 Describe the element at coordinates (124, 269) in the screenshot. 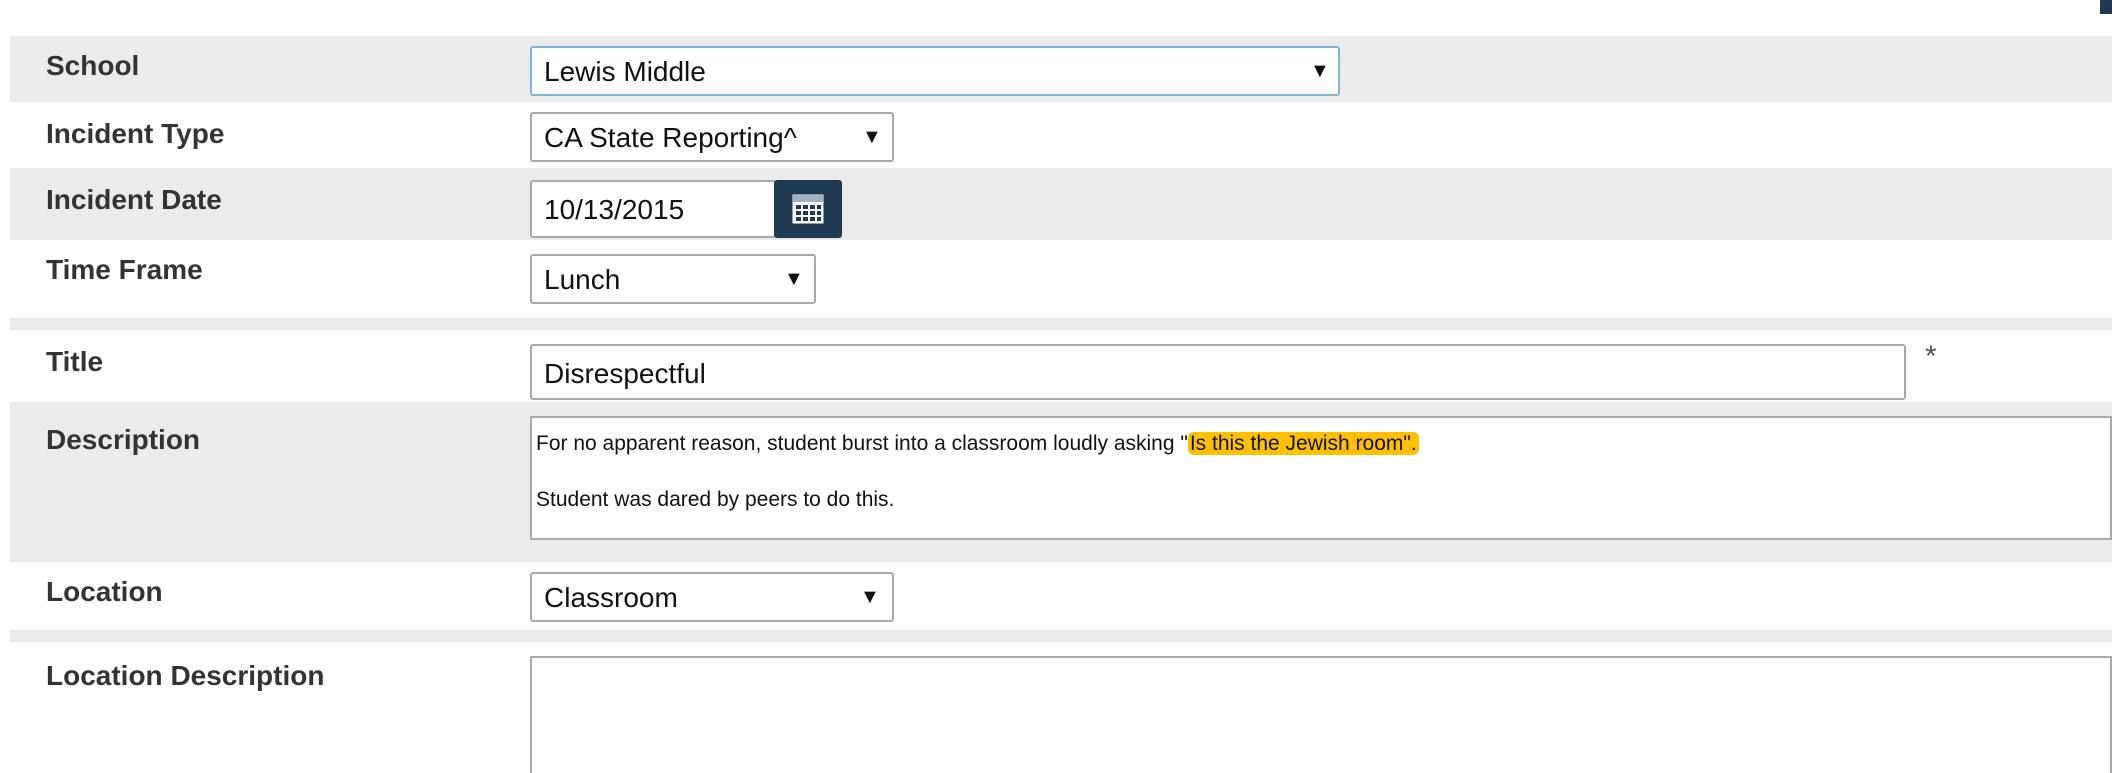

I see `time-frame-label: Time Frame` at that location.